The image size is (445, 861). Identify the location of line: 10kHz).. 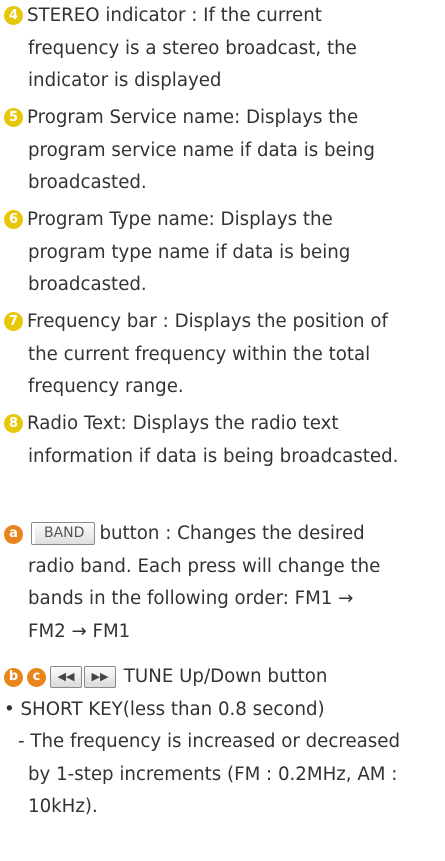
(63, 806).